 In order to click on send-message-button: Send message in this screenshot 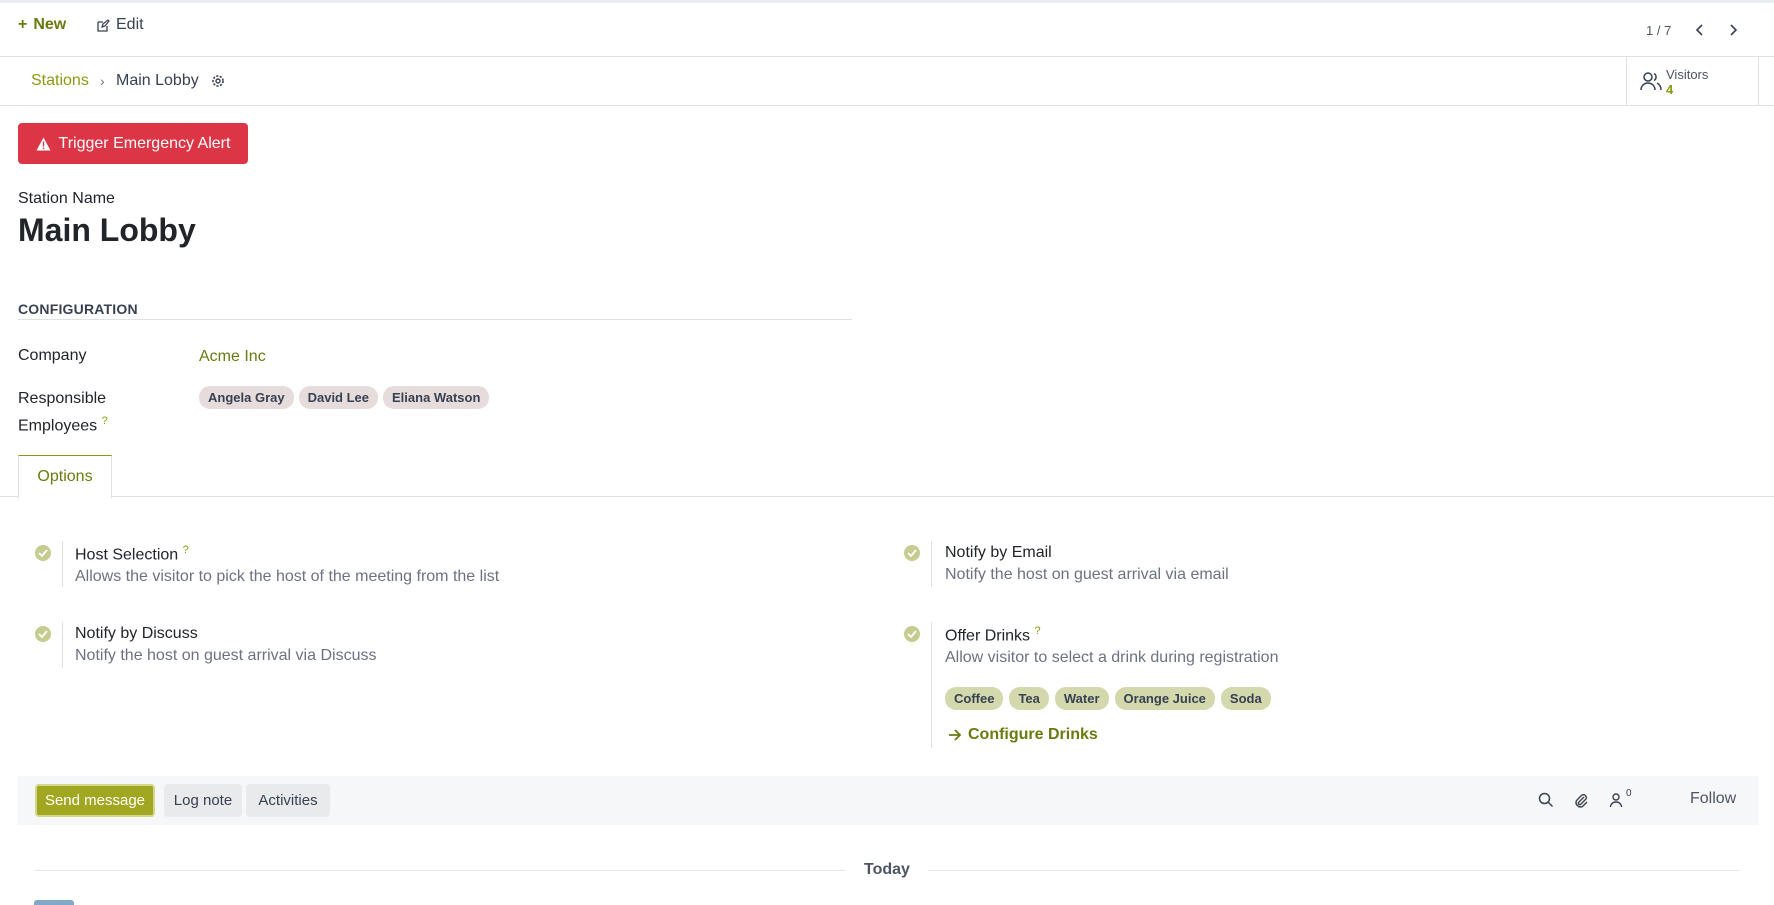, I will do `click(95, 800)`.